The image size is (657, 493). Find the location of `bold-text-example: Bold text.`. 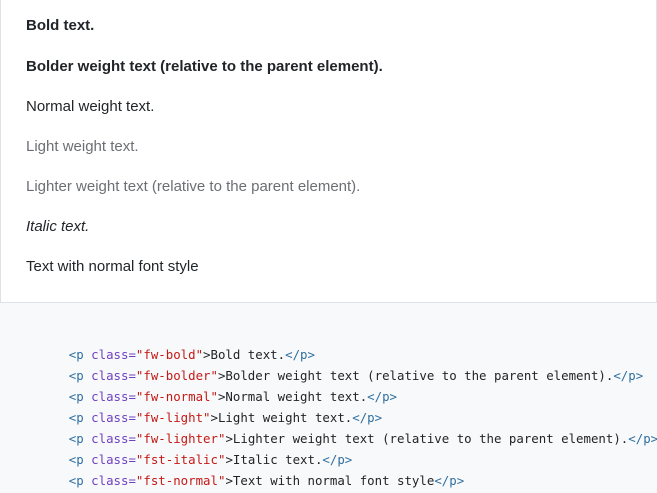

bold-text-example: Bold text. is located at coordinates (60, 25).